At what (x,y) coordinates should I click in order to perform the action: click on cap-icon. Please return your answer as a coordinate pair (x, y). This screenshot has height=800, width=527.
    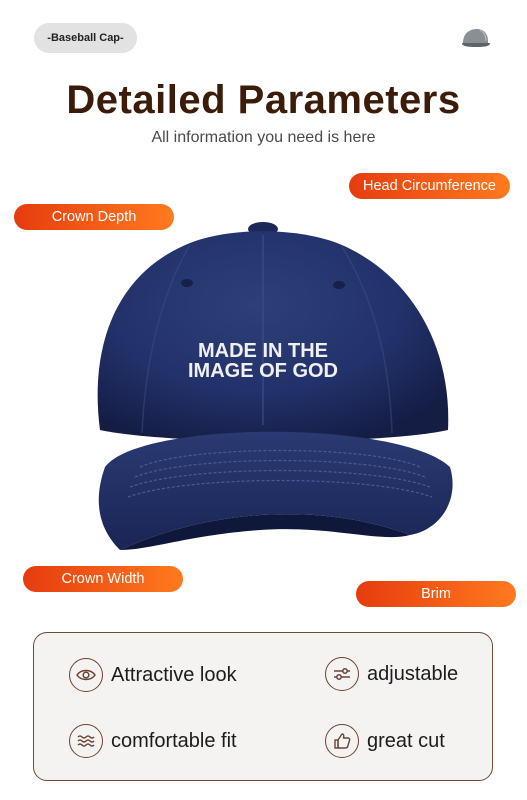
    Looking at the image, I should click on (476, 38).